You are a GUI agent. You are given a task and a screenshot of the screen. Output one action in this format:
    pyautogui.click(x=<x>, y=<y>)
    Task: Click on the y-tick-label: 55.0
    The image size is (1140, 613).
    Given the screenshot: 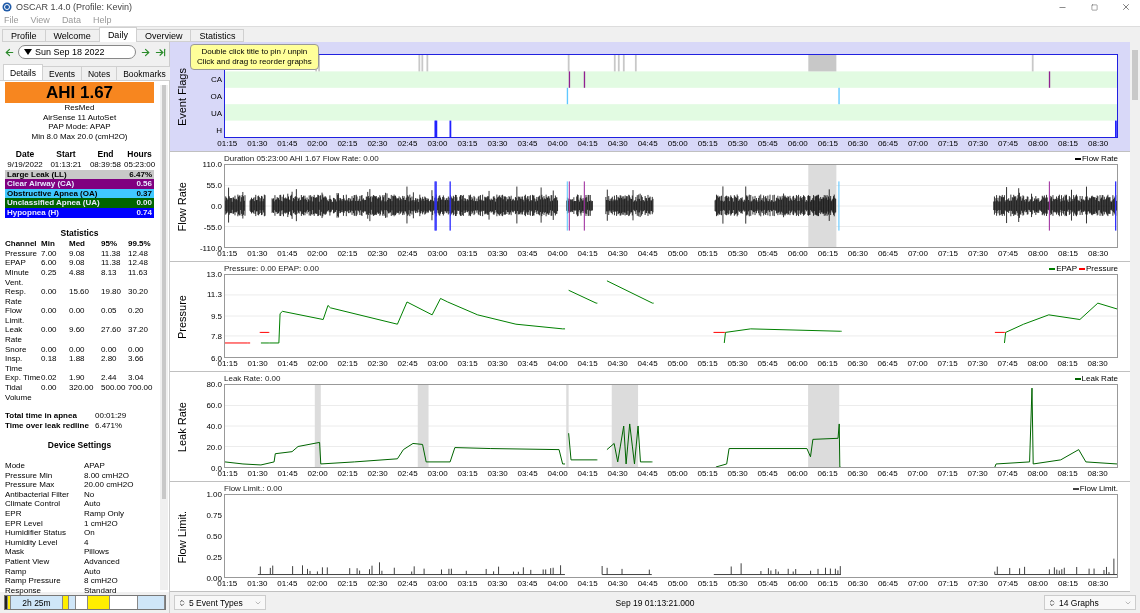 What is the action you would take?
    pyautogui.click(x=214, y=185)
    